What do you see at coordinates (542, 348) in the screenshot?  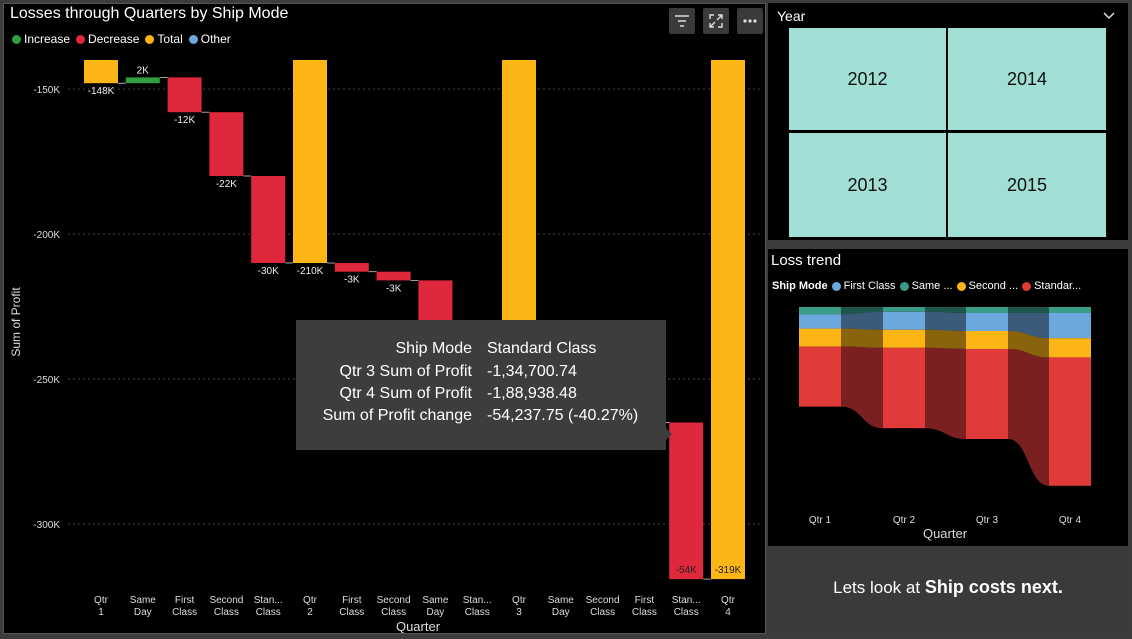 I see `tooltip-value: Standard Class` at bounding box center [542, 348].